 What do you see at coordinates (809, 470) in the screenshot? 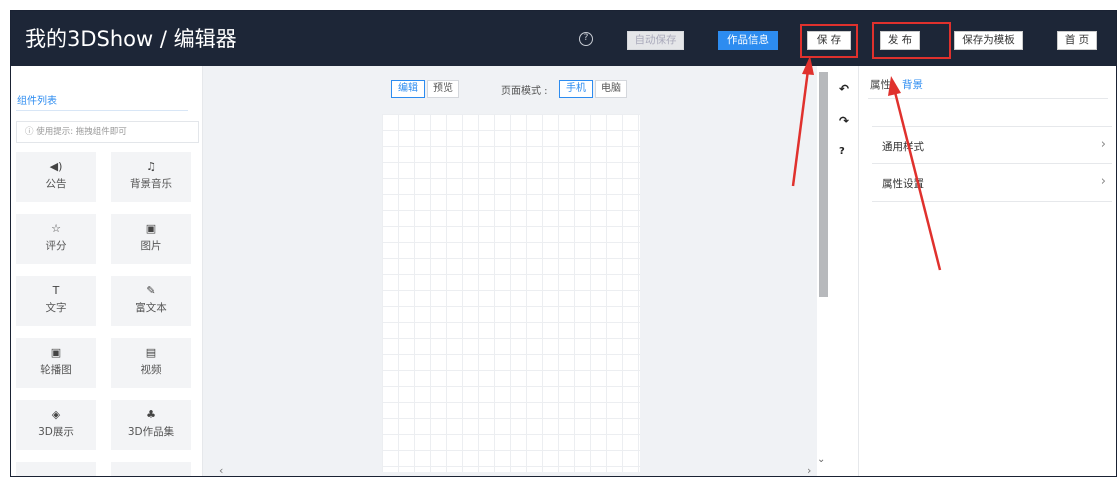
I see `scroll-right-arrow-icon: ›` at bounding box center [809, 470].